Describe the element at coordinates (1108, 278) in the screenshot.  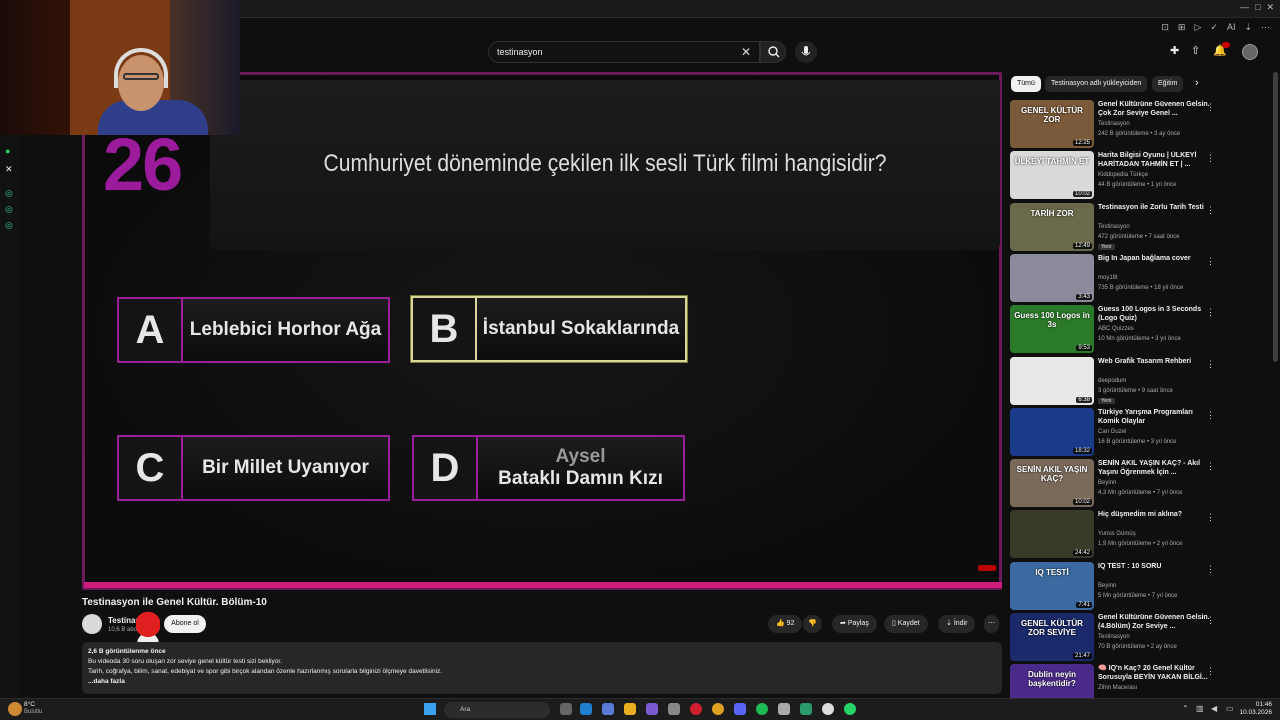
I see `channel-name: moy18t` at that location.